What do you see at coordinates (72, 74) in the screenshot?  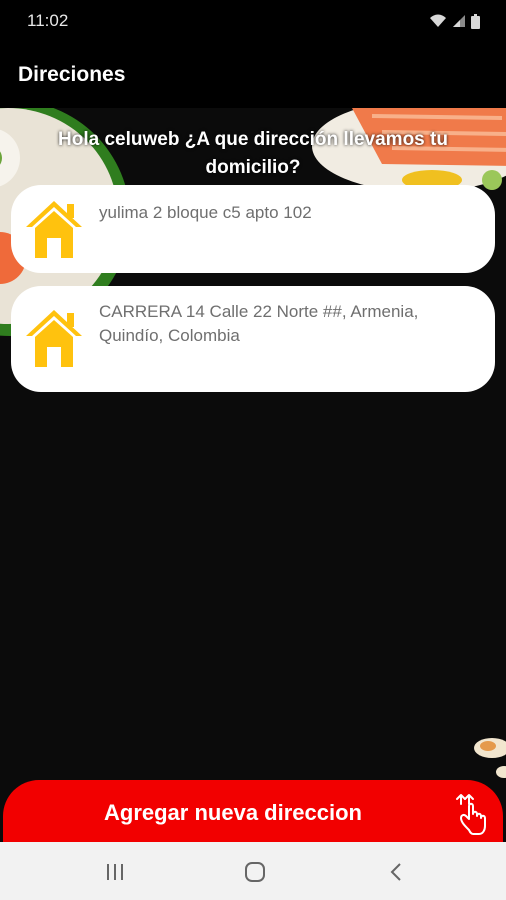 I see `page-title: Direciones` at bounding box center [72, 74].